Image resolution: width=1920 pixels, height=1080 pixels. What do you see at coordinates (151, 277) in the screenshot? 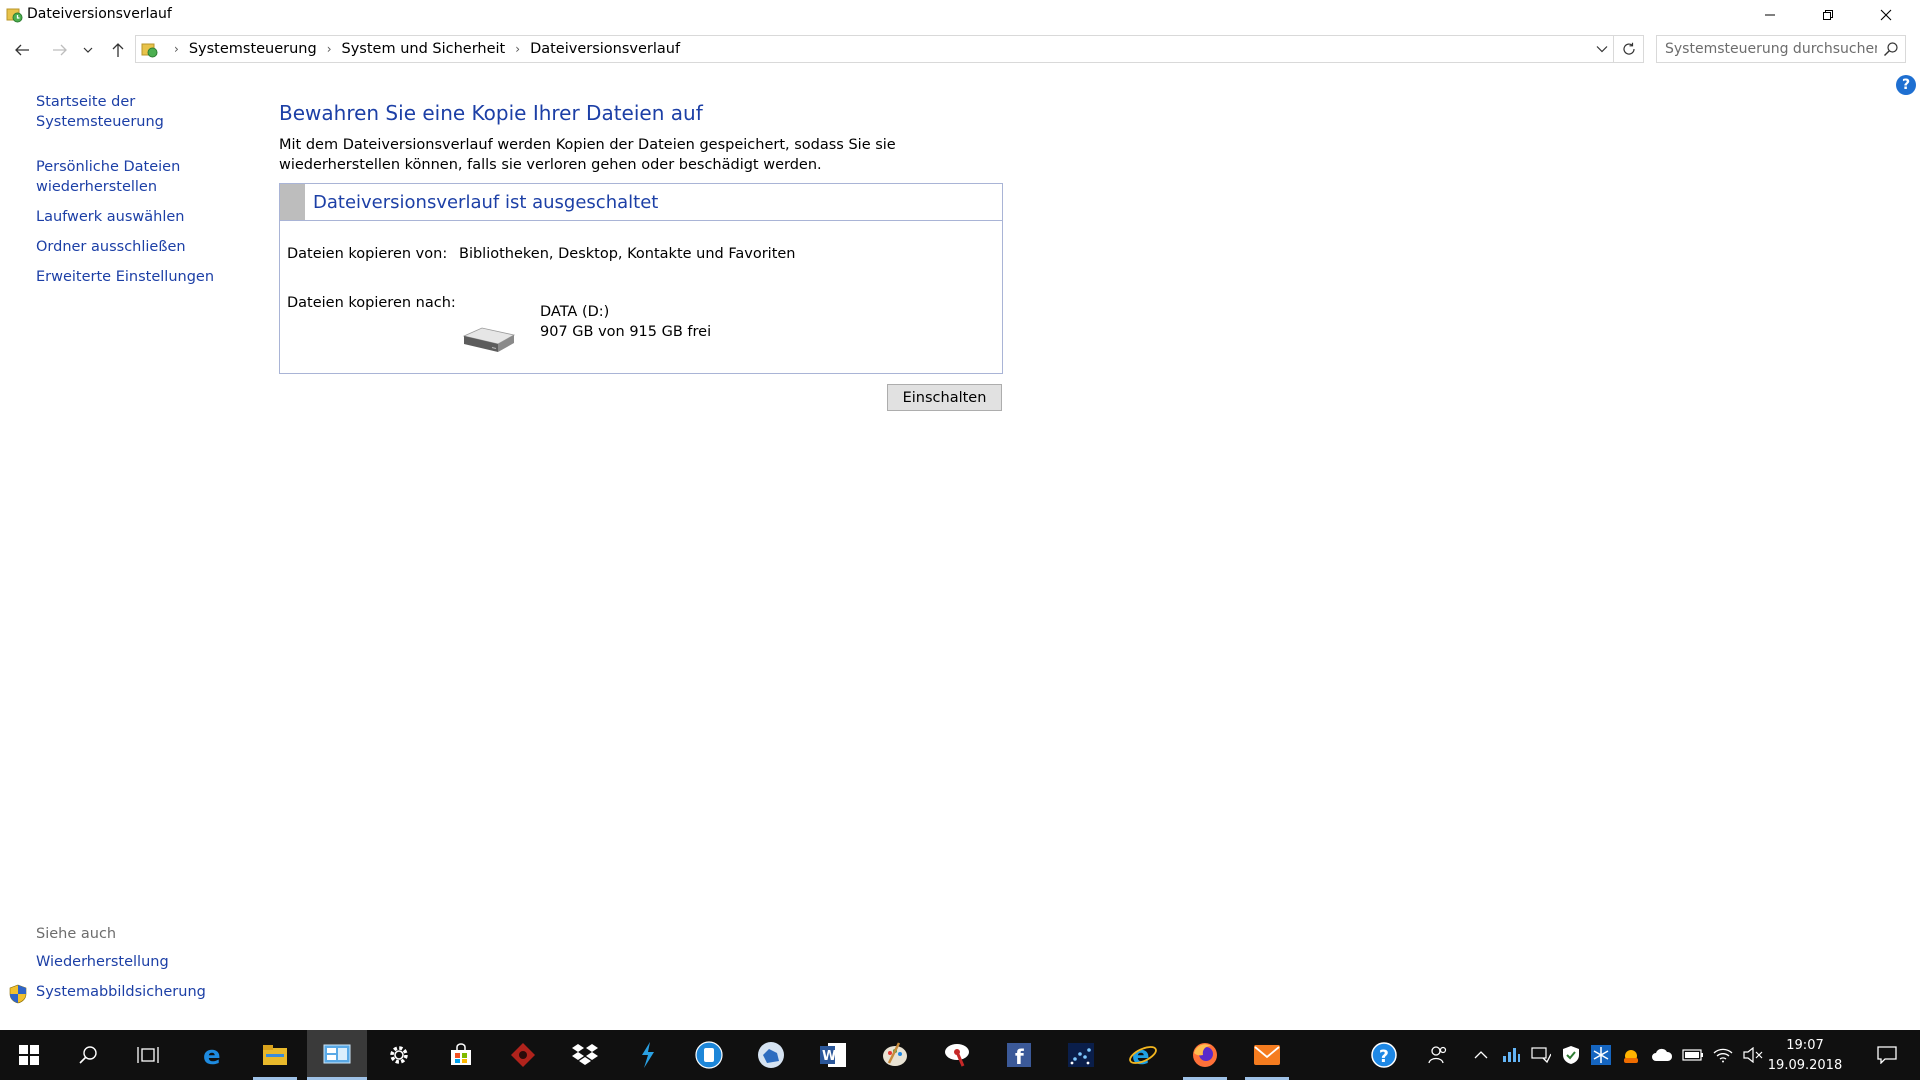
I see `link-erweiterte-einstellungen: Erweiterte Einstellungen` at bounding box center [151, 277].